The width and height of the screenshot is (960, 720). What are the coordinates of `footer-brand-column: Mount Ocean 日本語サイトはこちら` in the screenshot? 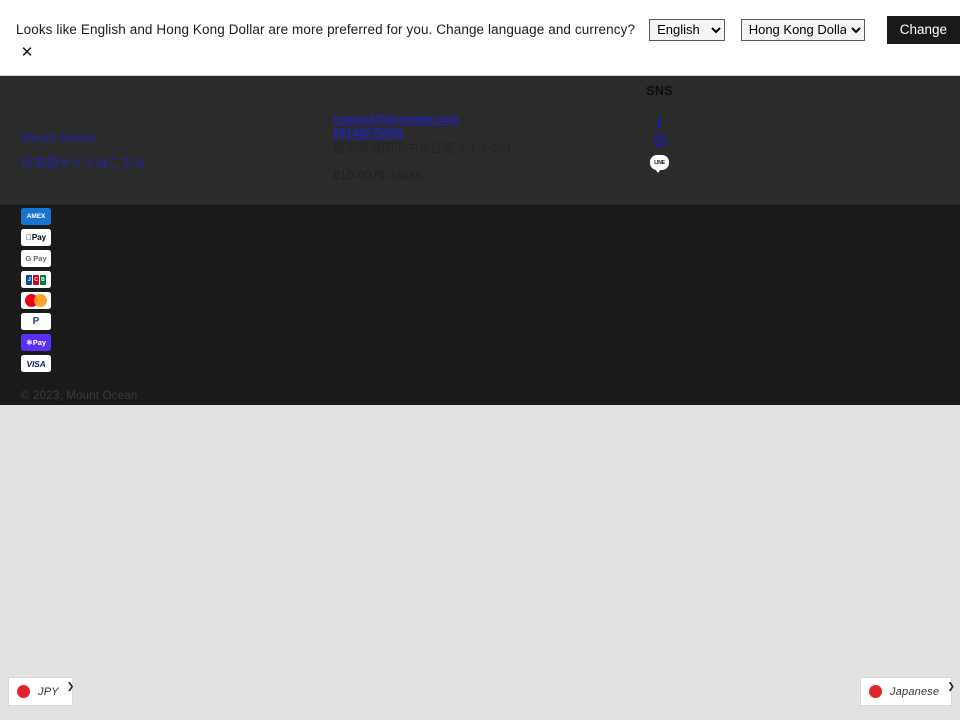 It's located at (161, 151).